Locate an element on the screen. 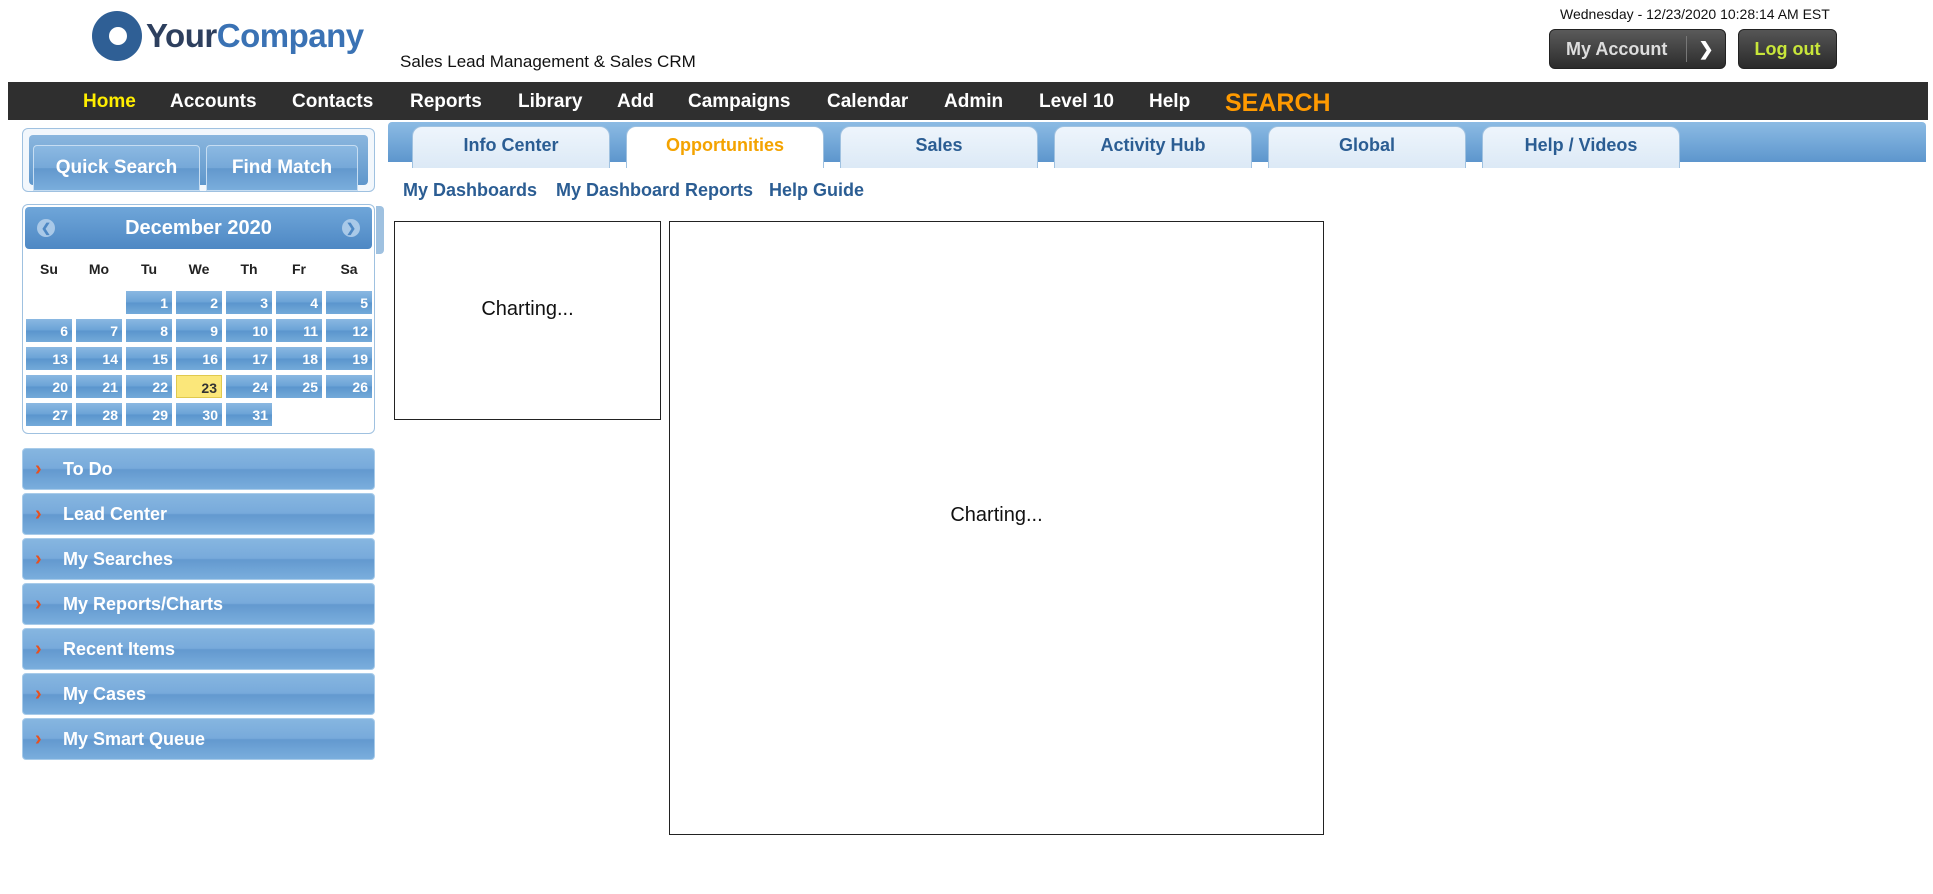  sidebar-item-label: Lead Center is located at coordinates (115, 514).